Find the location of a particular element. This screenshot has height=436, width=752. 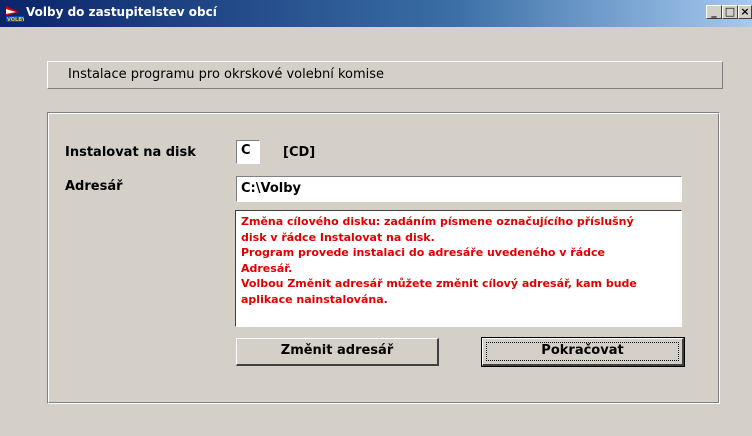

close-button: × is located at coordinates (745, 12).